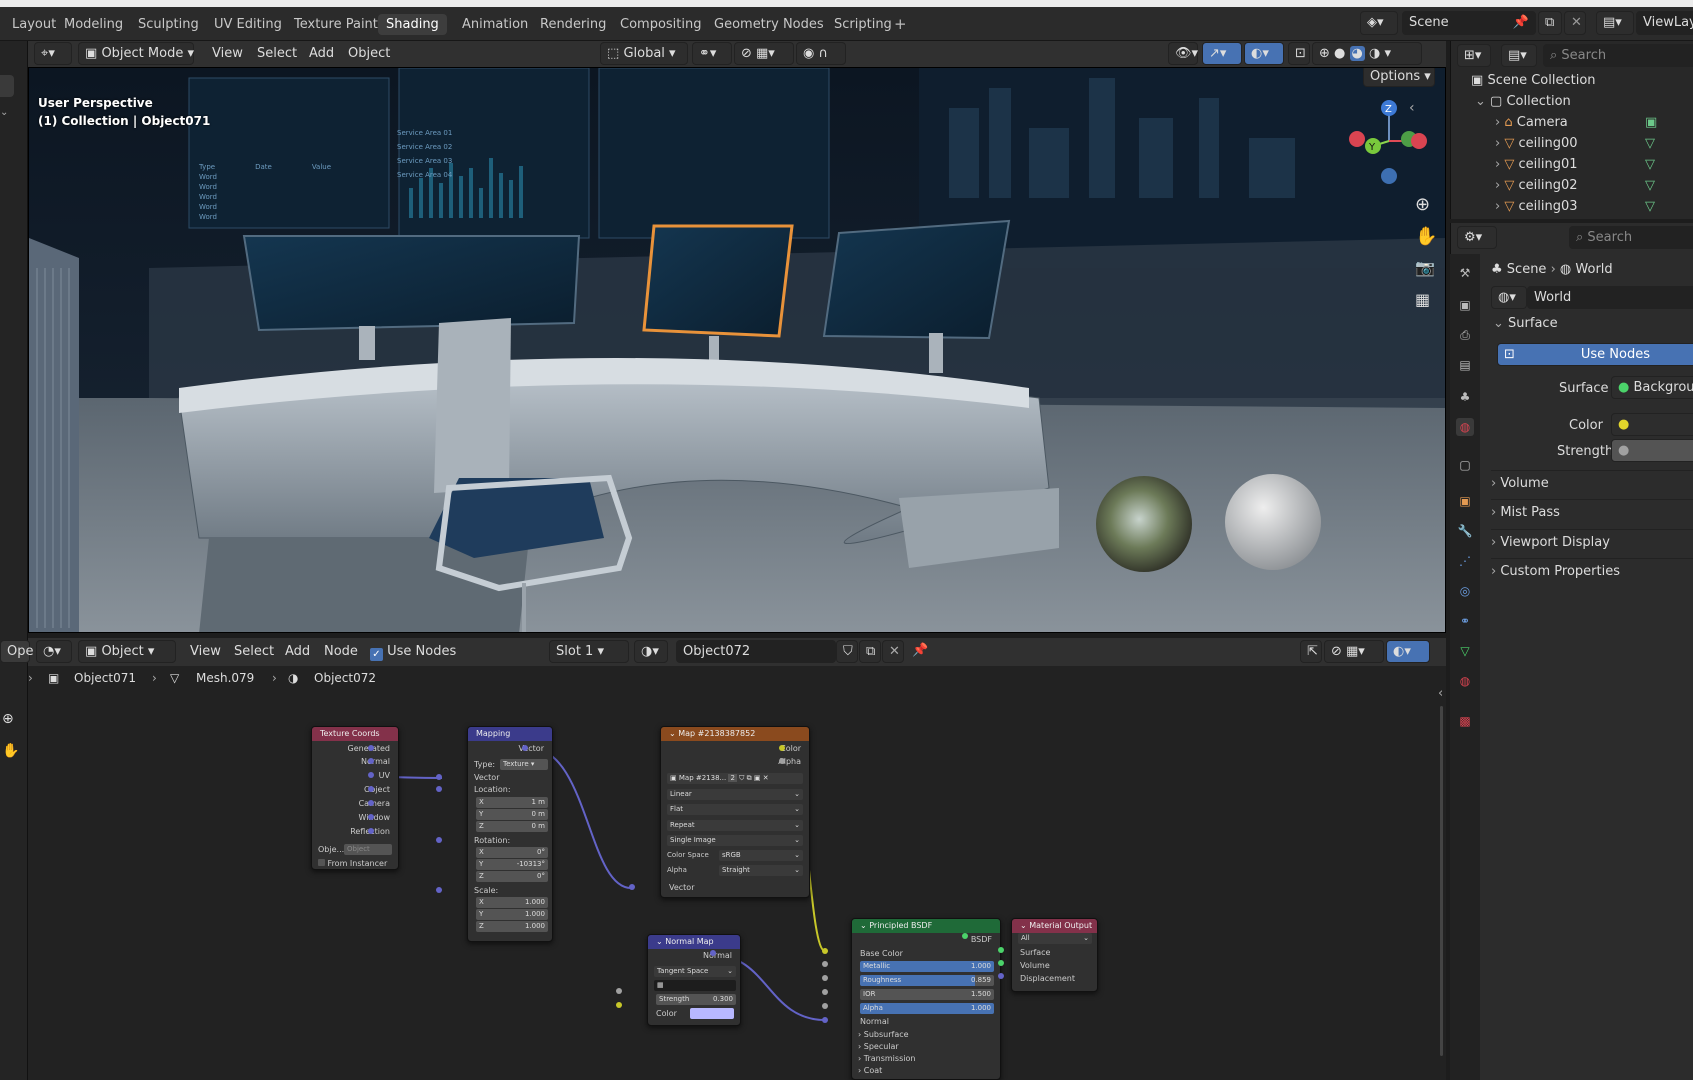 The image size is (1693, 1080). What do you see at coordinates (1525, 324) in the screenshot?
I see `surface-panel-header: ⌄ Surface` at bounding box center [1525, 324].